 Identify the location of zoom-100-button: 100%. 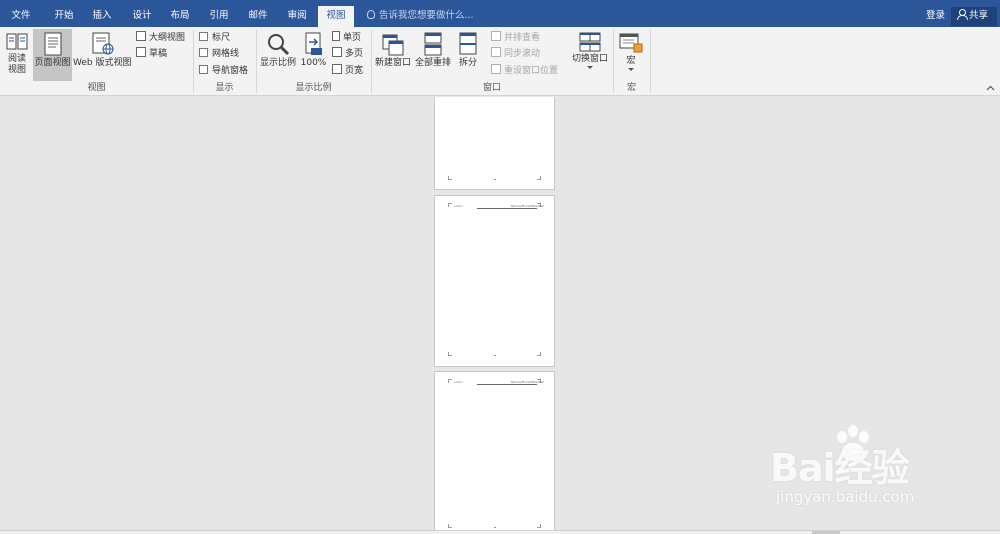
(313, 55).